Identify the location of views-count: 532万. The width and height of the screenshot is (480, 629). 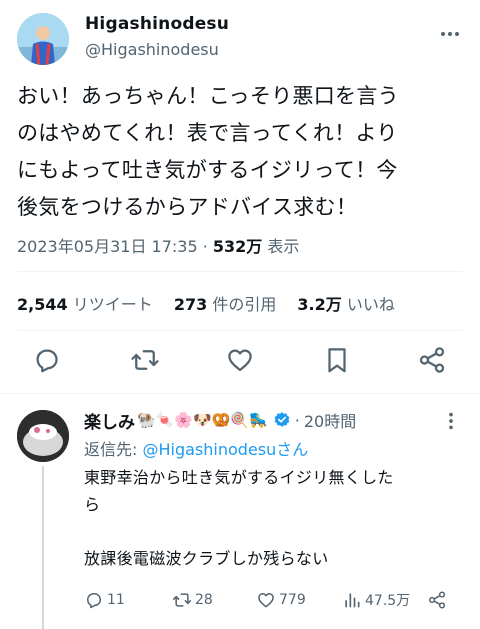
(237, 246).